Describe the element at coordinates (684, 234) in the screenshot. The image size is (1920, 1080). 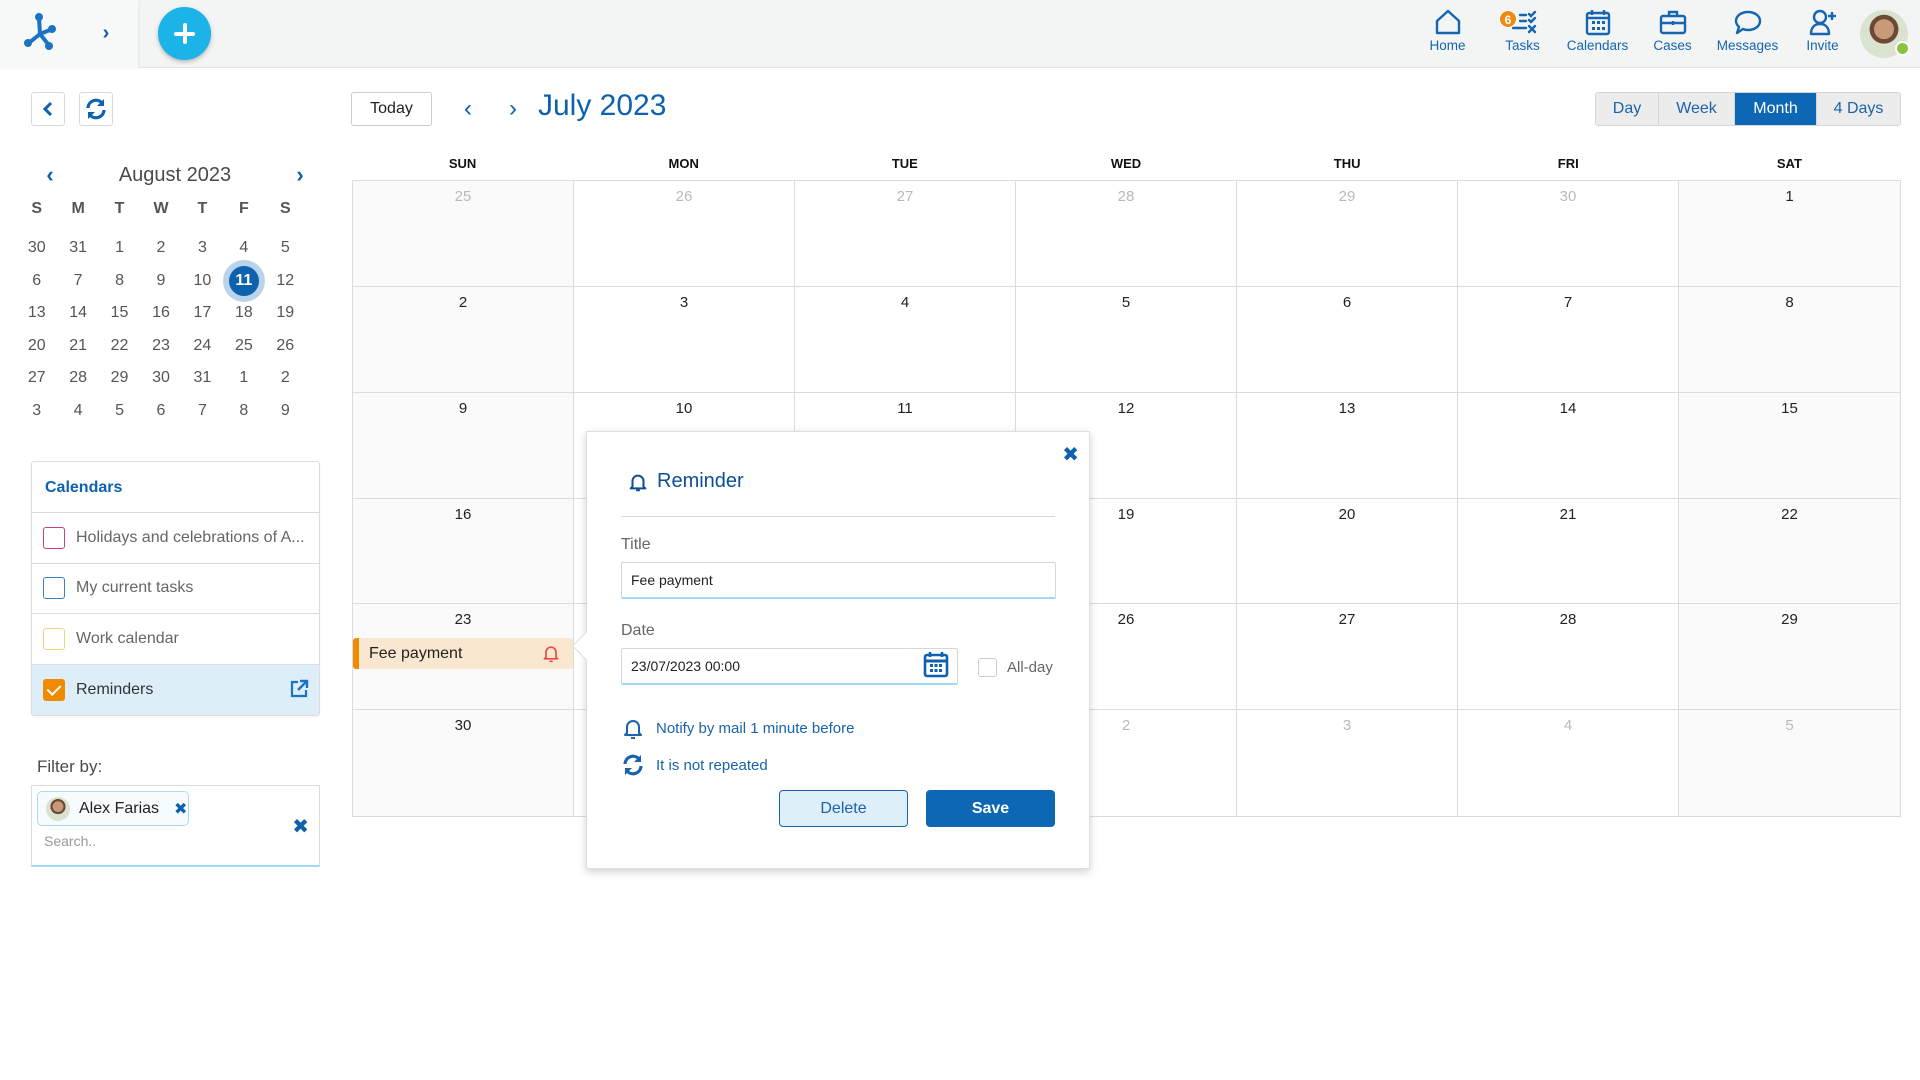
I see `day-cell: 26` at that location.